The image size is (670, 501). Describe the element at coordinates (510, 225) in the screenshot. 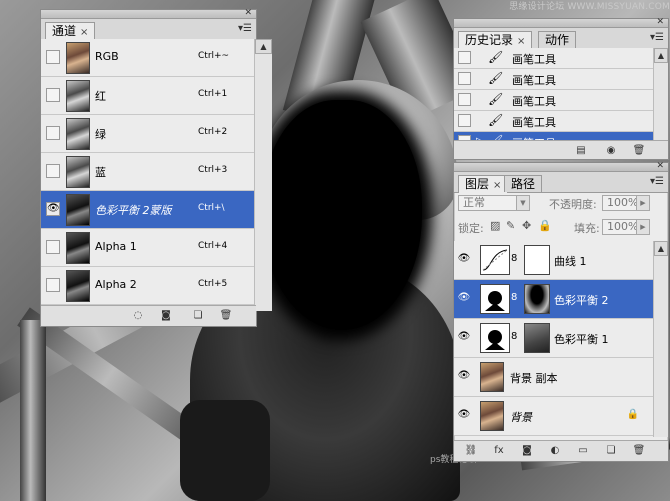

I see `lock-image-icon: ✎` at that location.